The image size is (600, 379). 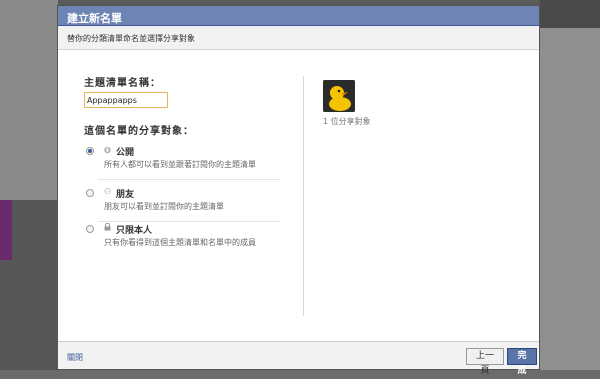 I want to click on radio-friends, so click(x=90, y=193).